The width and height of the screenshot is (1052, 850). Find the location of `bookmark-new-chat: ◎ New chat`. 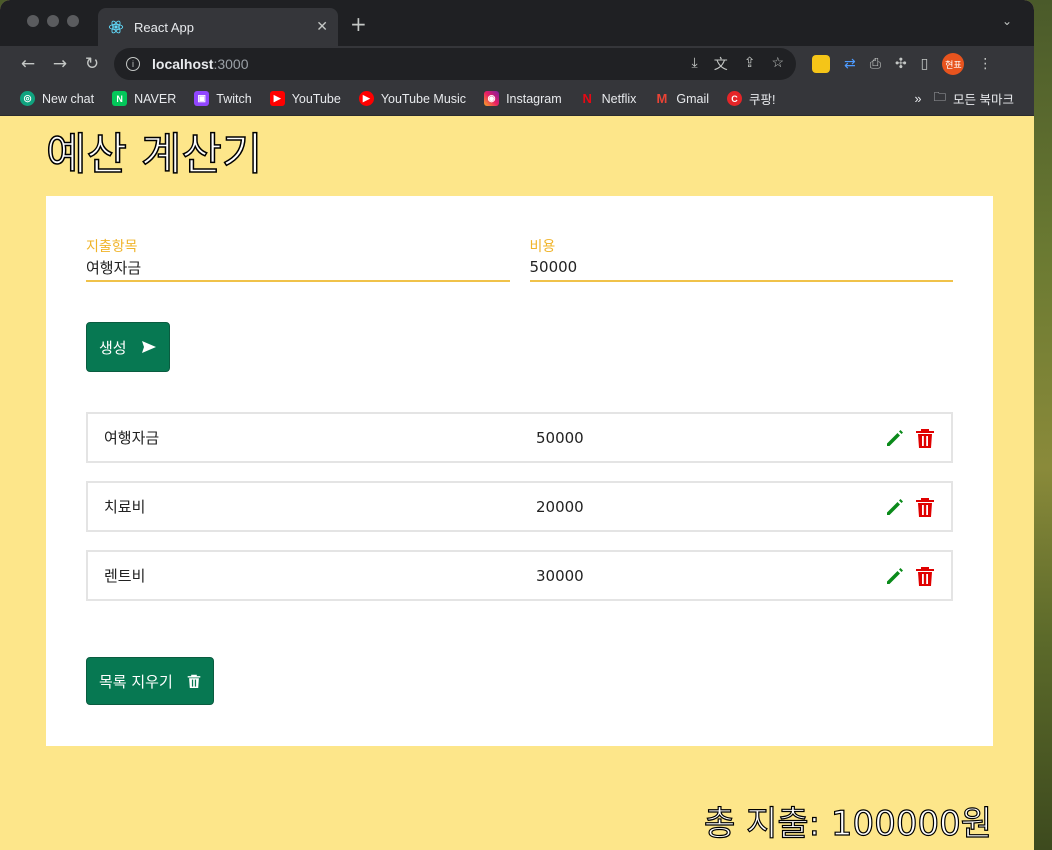

bookmark-new-chat: ◎ New chat is located at coordinates (57, 98).